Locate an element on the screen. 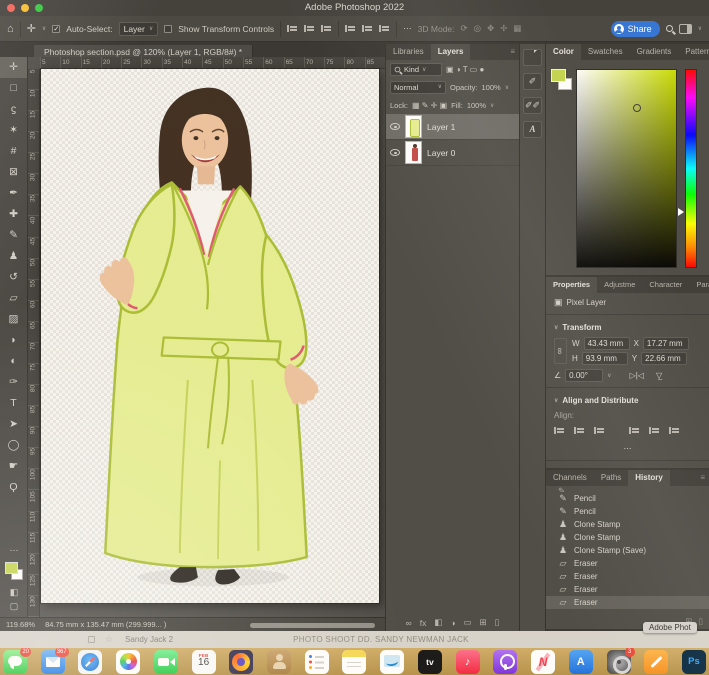 The image size is (709, 675). brushes-panel-icon: ✐ is located at coordinates (532, 81).